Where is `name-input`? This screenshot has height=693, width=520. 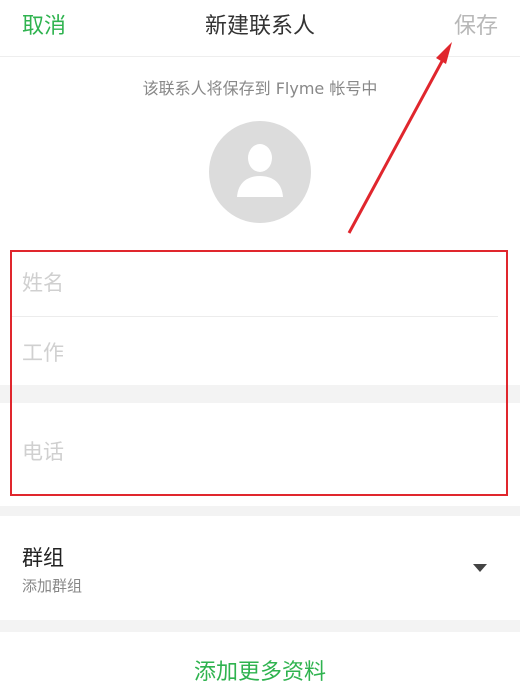 name-input is located at coordinates (257, 283).